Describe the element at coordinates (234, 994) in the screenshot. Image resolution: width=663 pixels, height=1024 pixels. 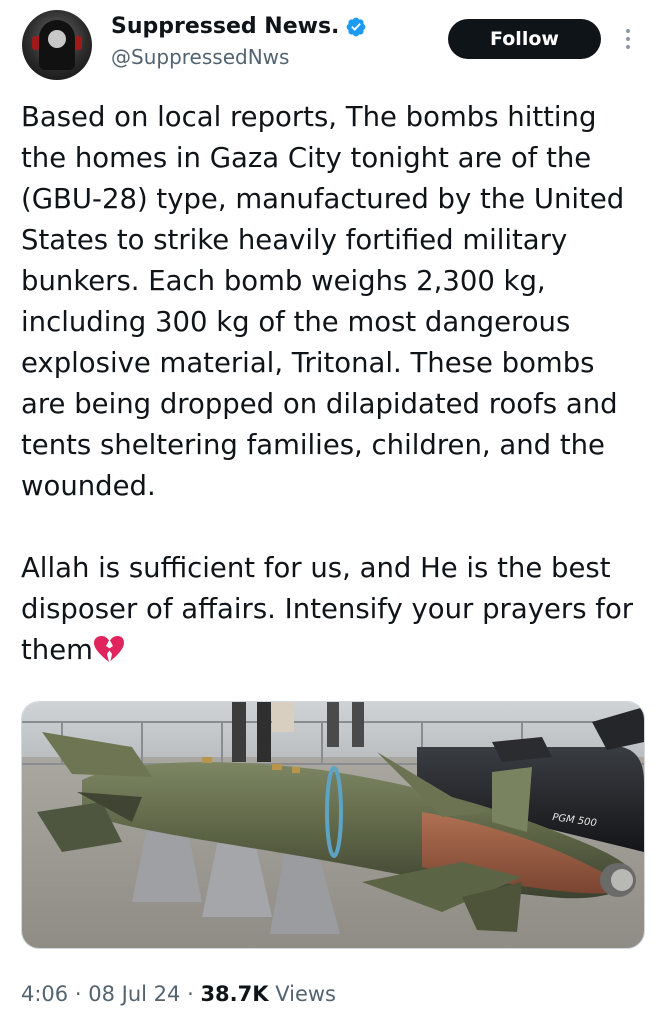
I see `views-count: 38.7K` at that location.